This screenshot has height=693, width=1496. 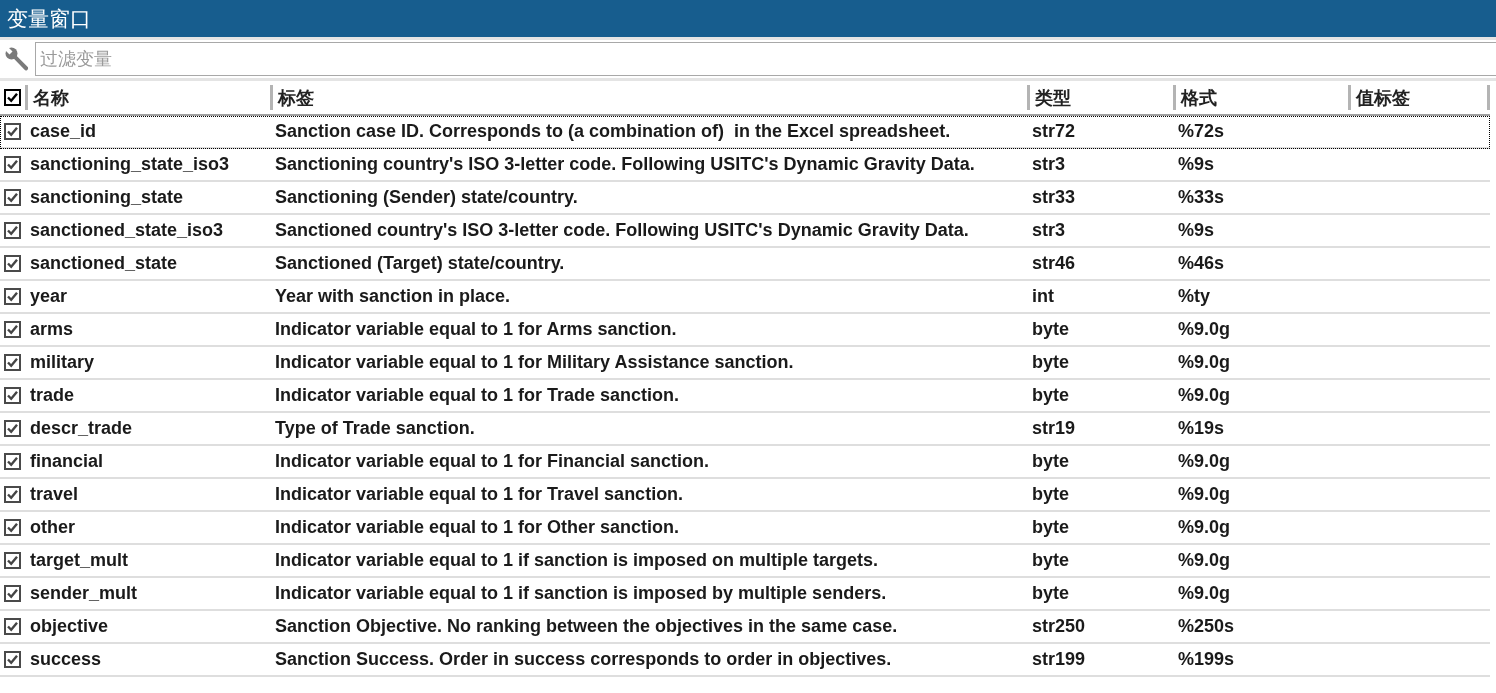 What do you see at coordinates (52, 527) in the screenshot?
I see `variable-name: other` at bounding box center [52, 527].